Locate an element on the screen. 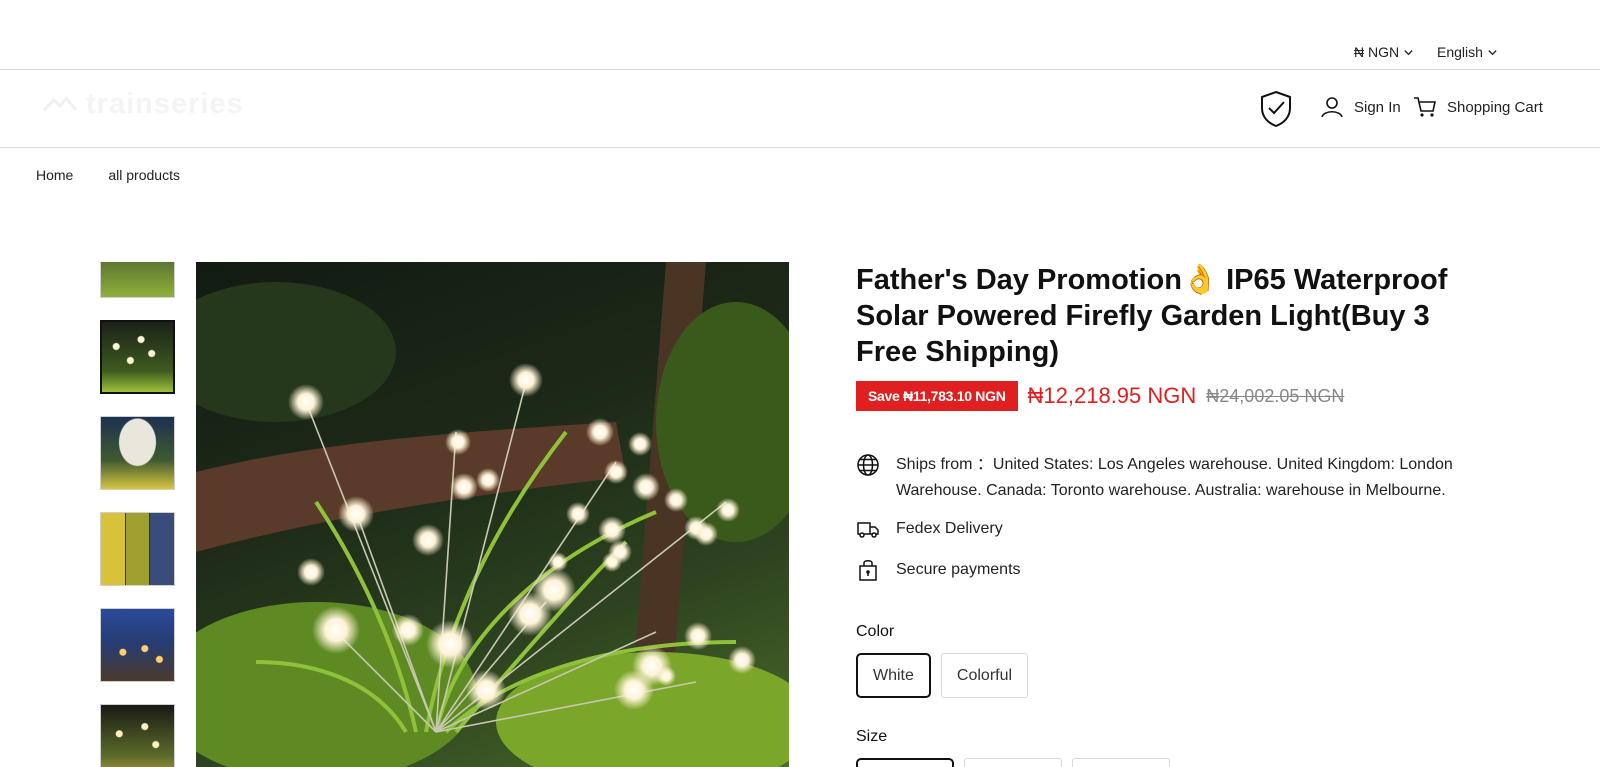  color-option-white: White is located at coordinates (893, 675).